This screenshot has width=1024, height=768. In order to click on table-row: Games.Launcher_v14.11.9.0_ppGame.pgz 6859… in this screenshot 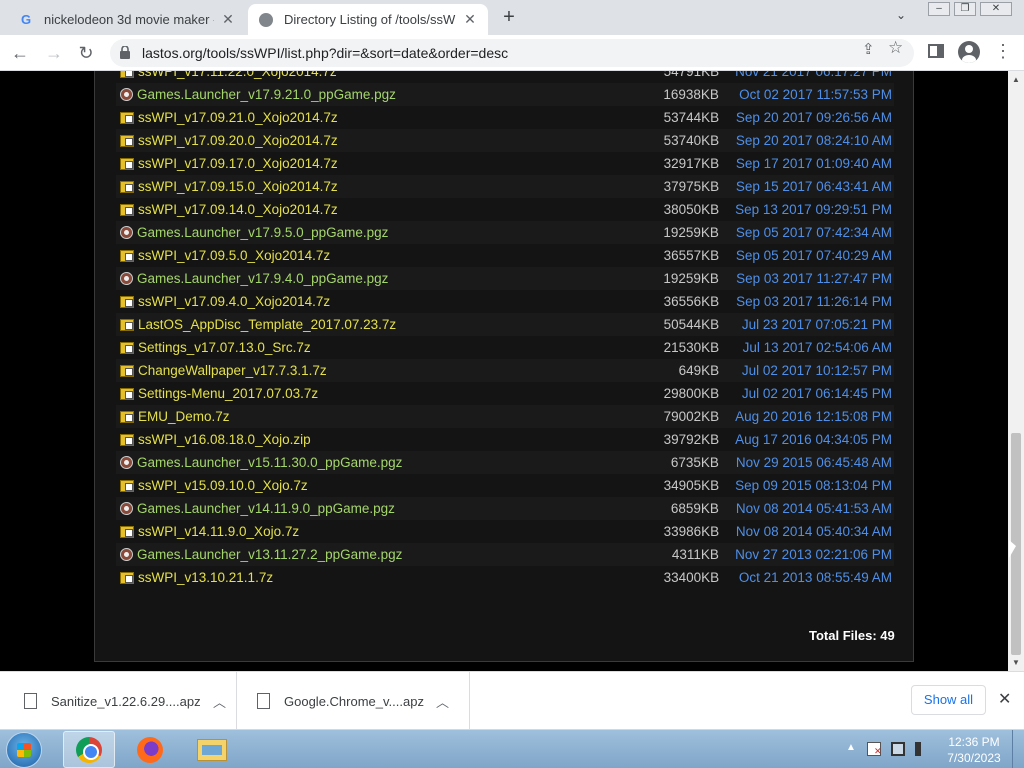, I will do `click(505, 508)`.